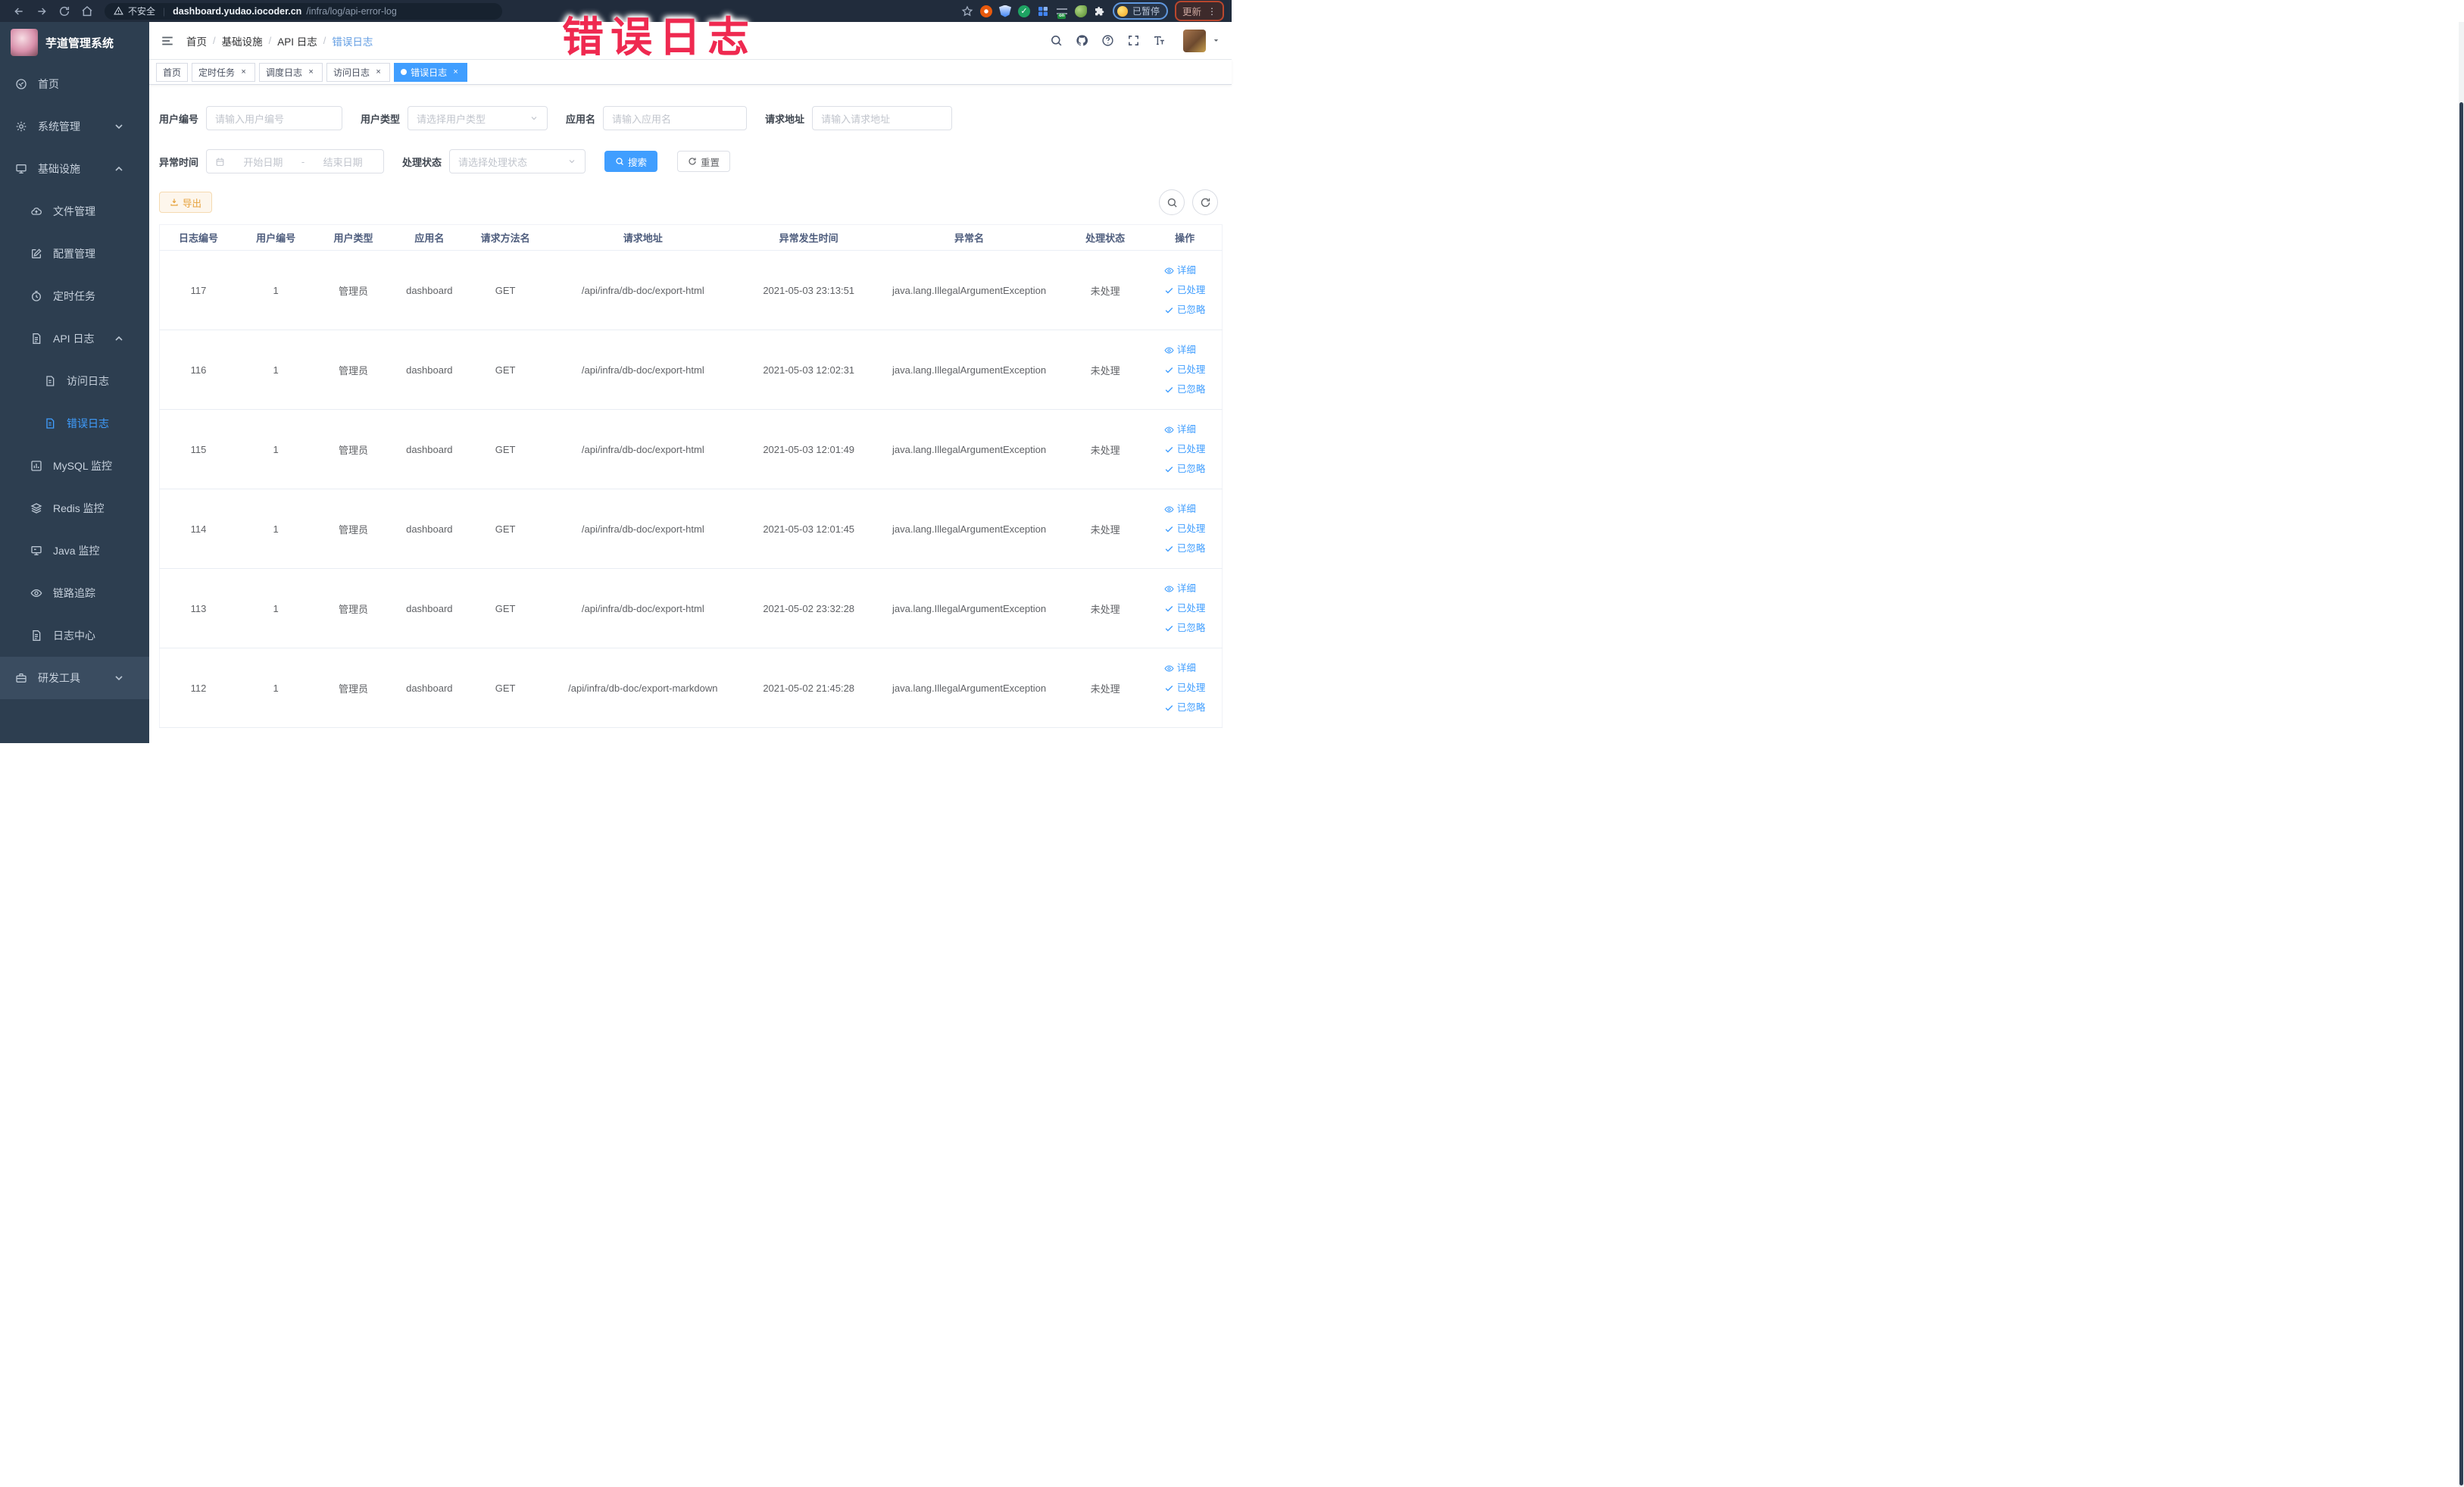  I want to click on extension-shield-icon, so click(1004, 11).